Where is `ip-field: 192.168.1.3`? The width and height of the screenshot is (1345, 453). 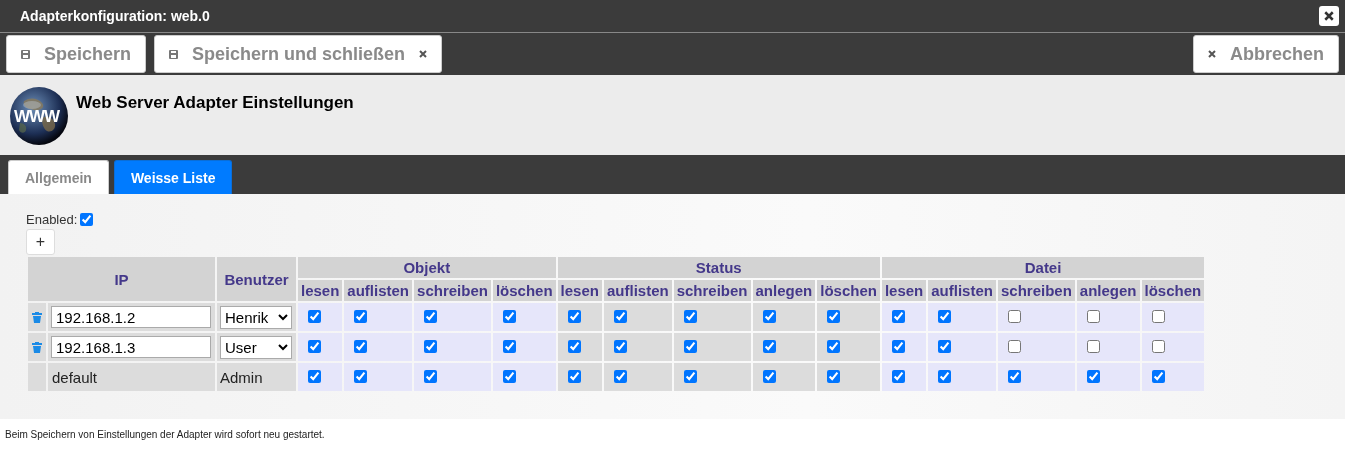 ip-field: 192.168.1.3 is located at coordinates (131, 347).